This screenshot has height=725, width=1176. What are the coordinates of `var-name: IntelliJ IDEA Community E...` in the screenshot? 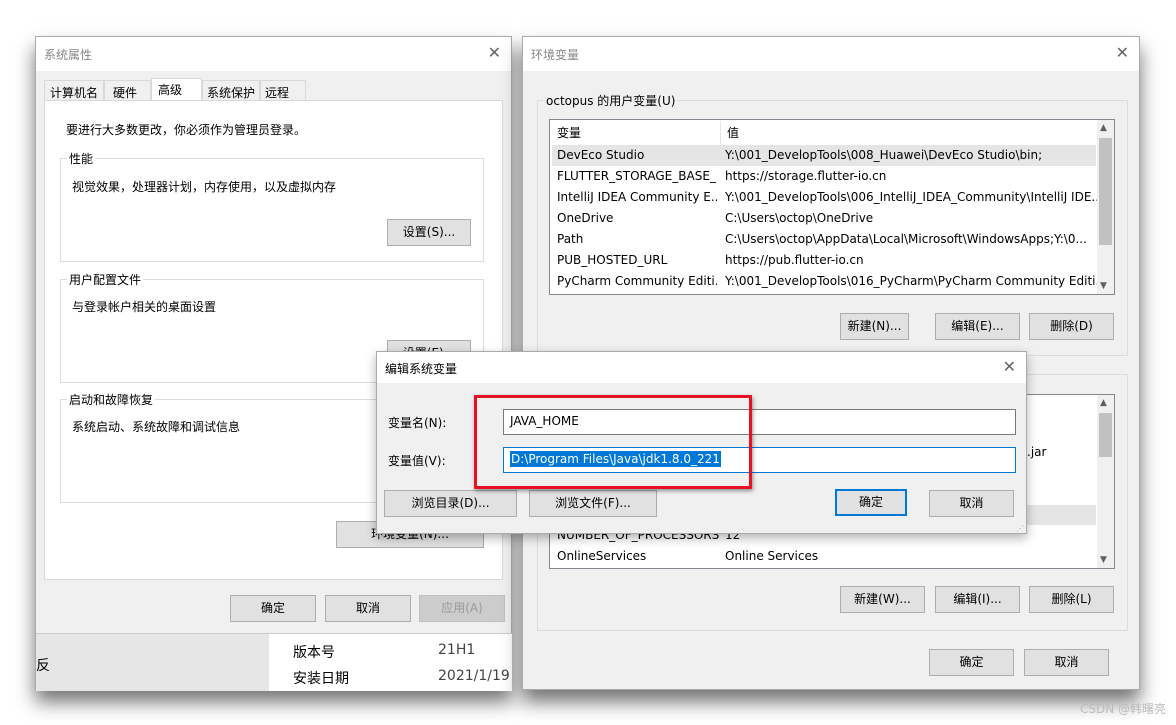 It's located at (637, 197).